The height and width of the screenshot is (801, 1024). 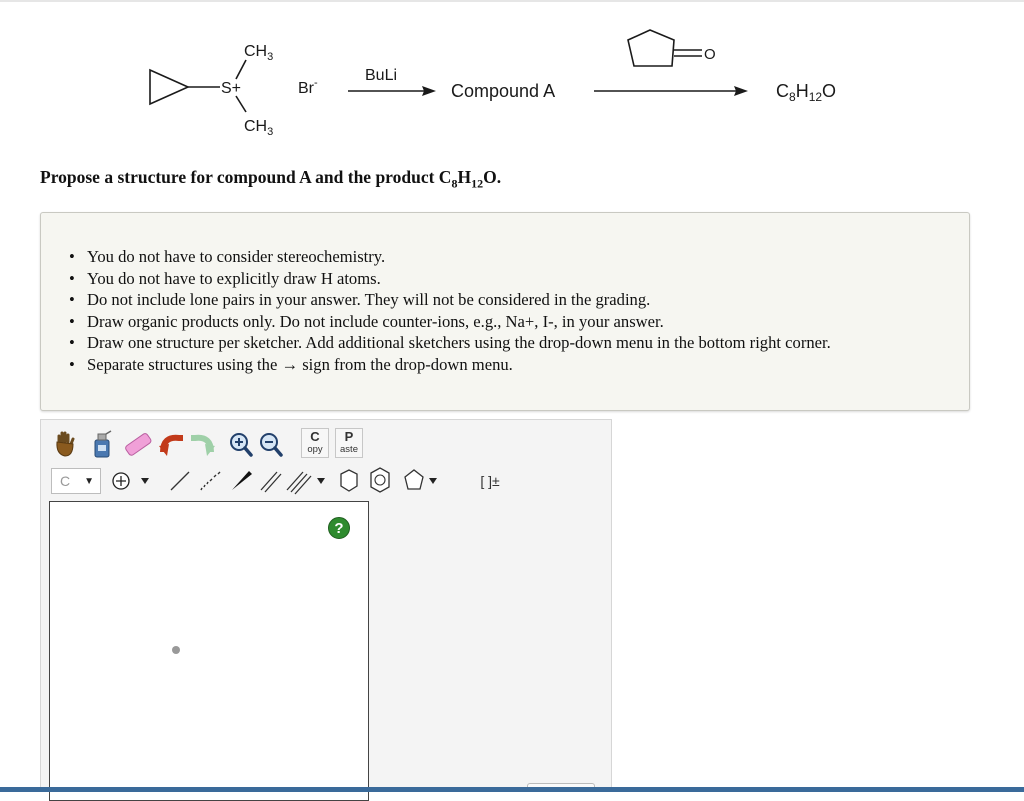 I want to click on copy-button-label: opy, so click(x=315, y=449).